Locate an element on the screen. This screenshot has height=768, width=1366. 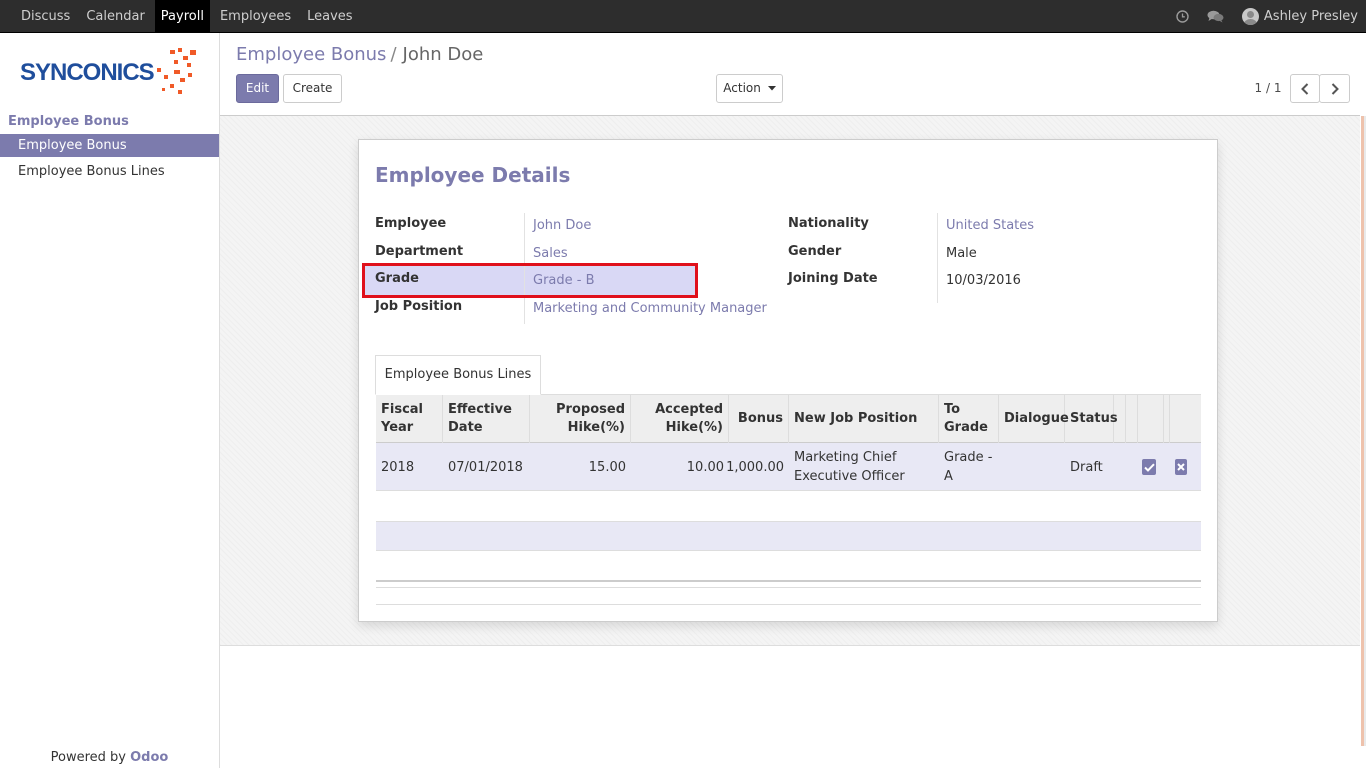
gender-value: Male is located at coordinates (961, 253).